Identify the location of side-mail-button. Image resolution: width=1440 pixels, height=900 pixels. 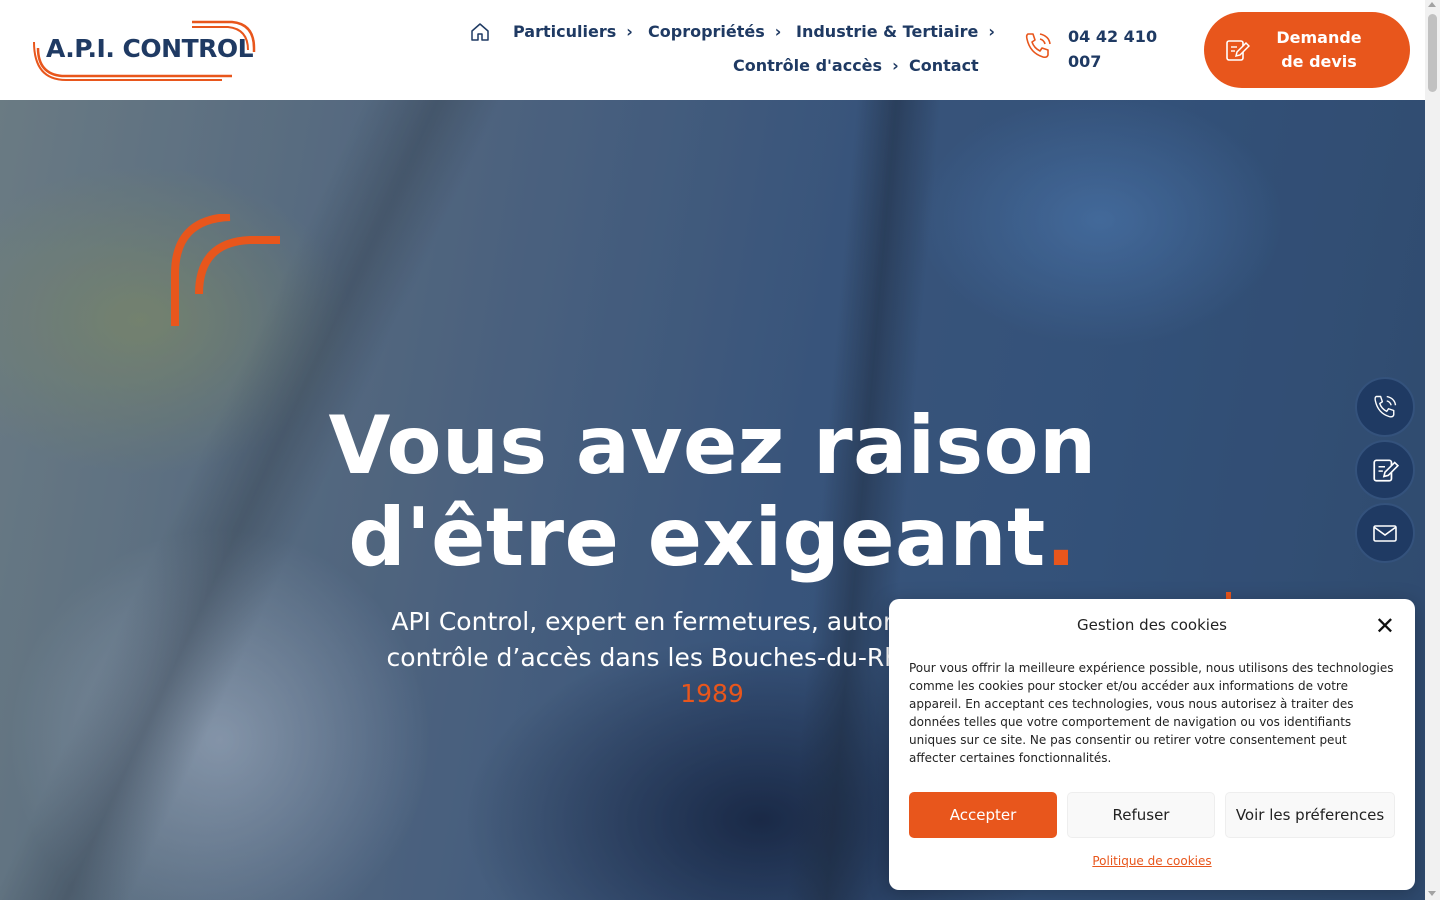
(1385, 533).